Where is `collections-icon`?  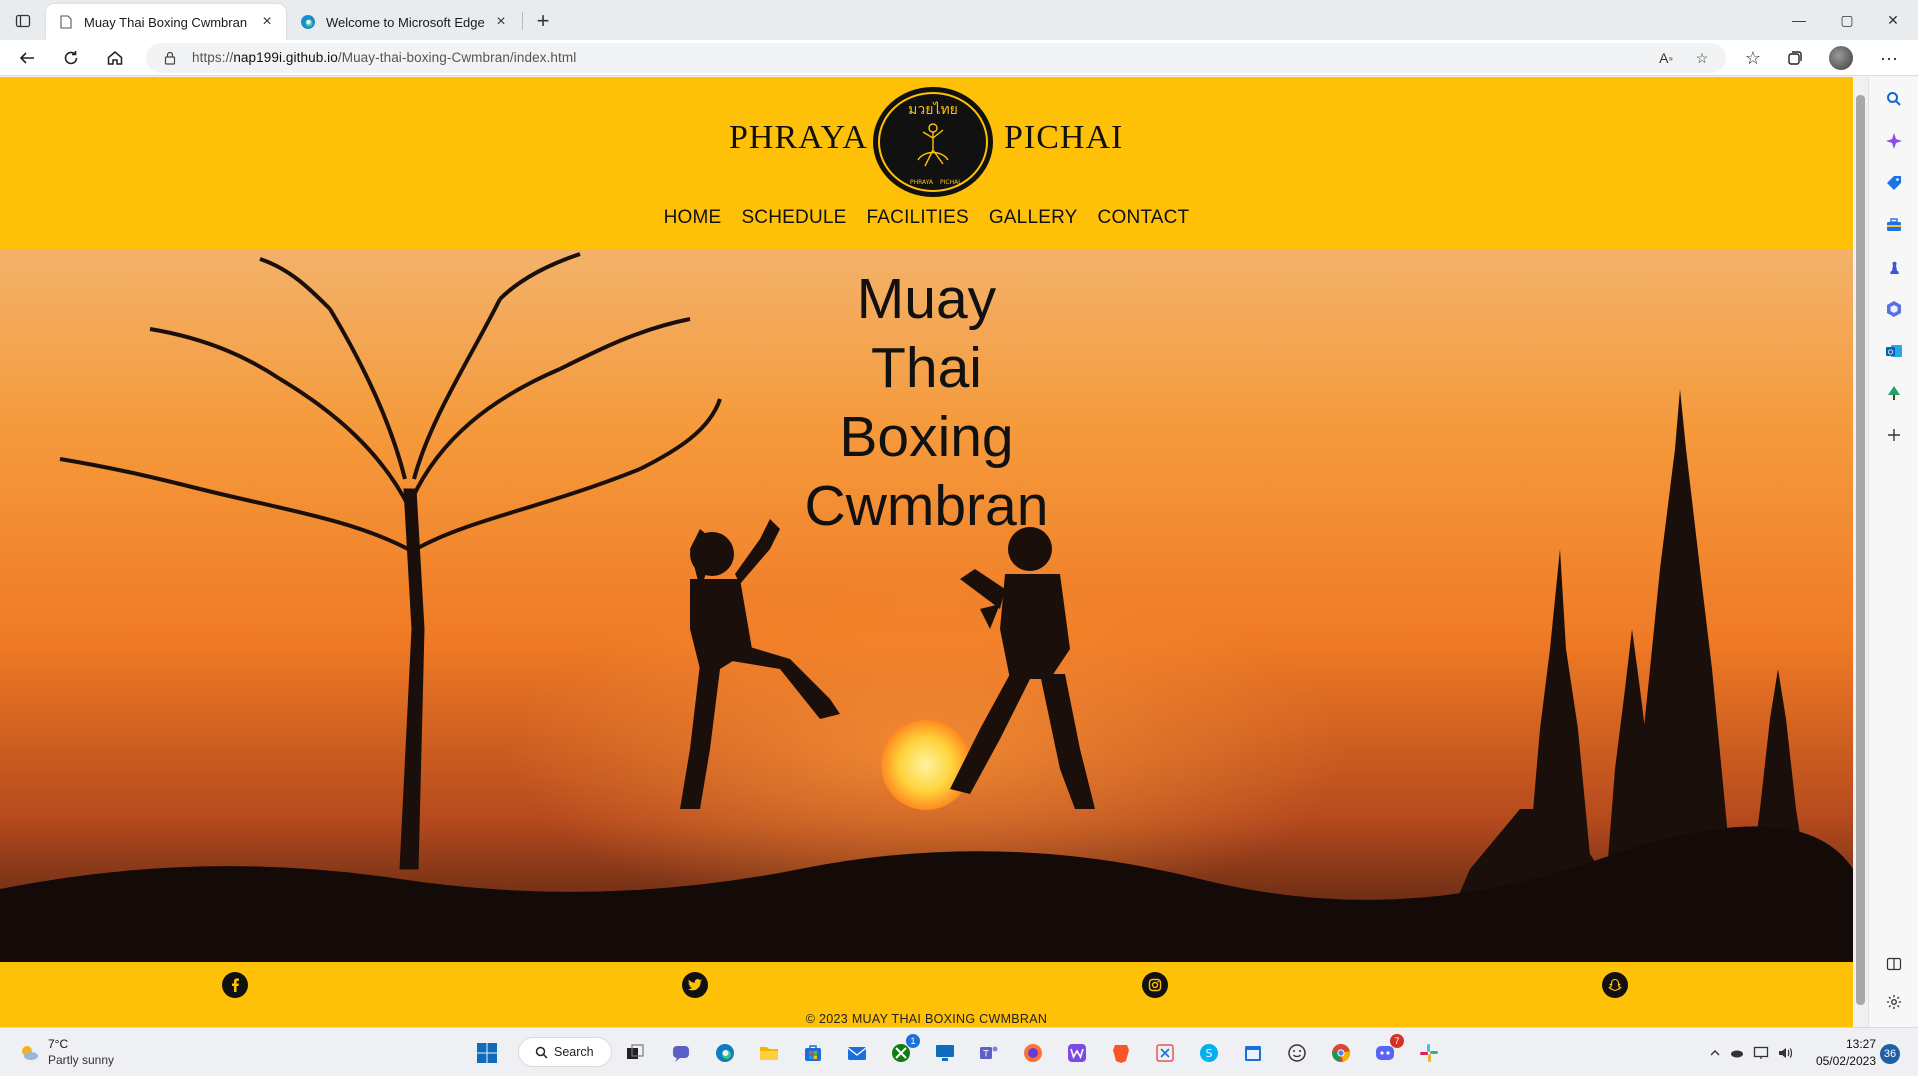
collections-icon is located at coordinates (1795, 58).